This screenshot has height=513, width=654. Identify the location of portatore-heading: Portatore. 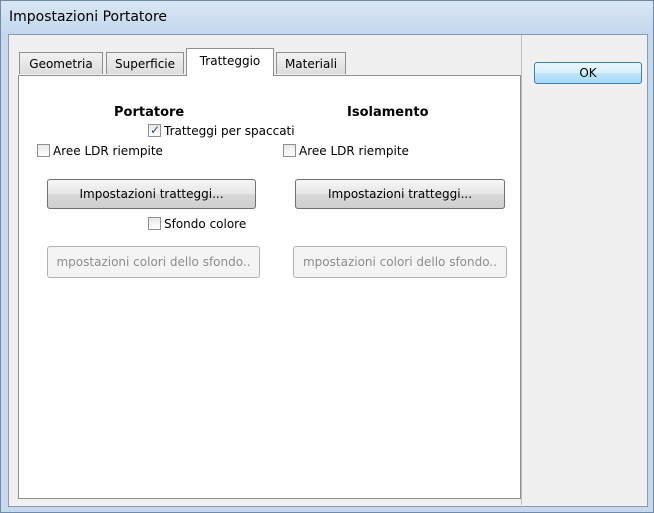
(149, 112).